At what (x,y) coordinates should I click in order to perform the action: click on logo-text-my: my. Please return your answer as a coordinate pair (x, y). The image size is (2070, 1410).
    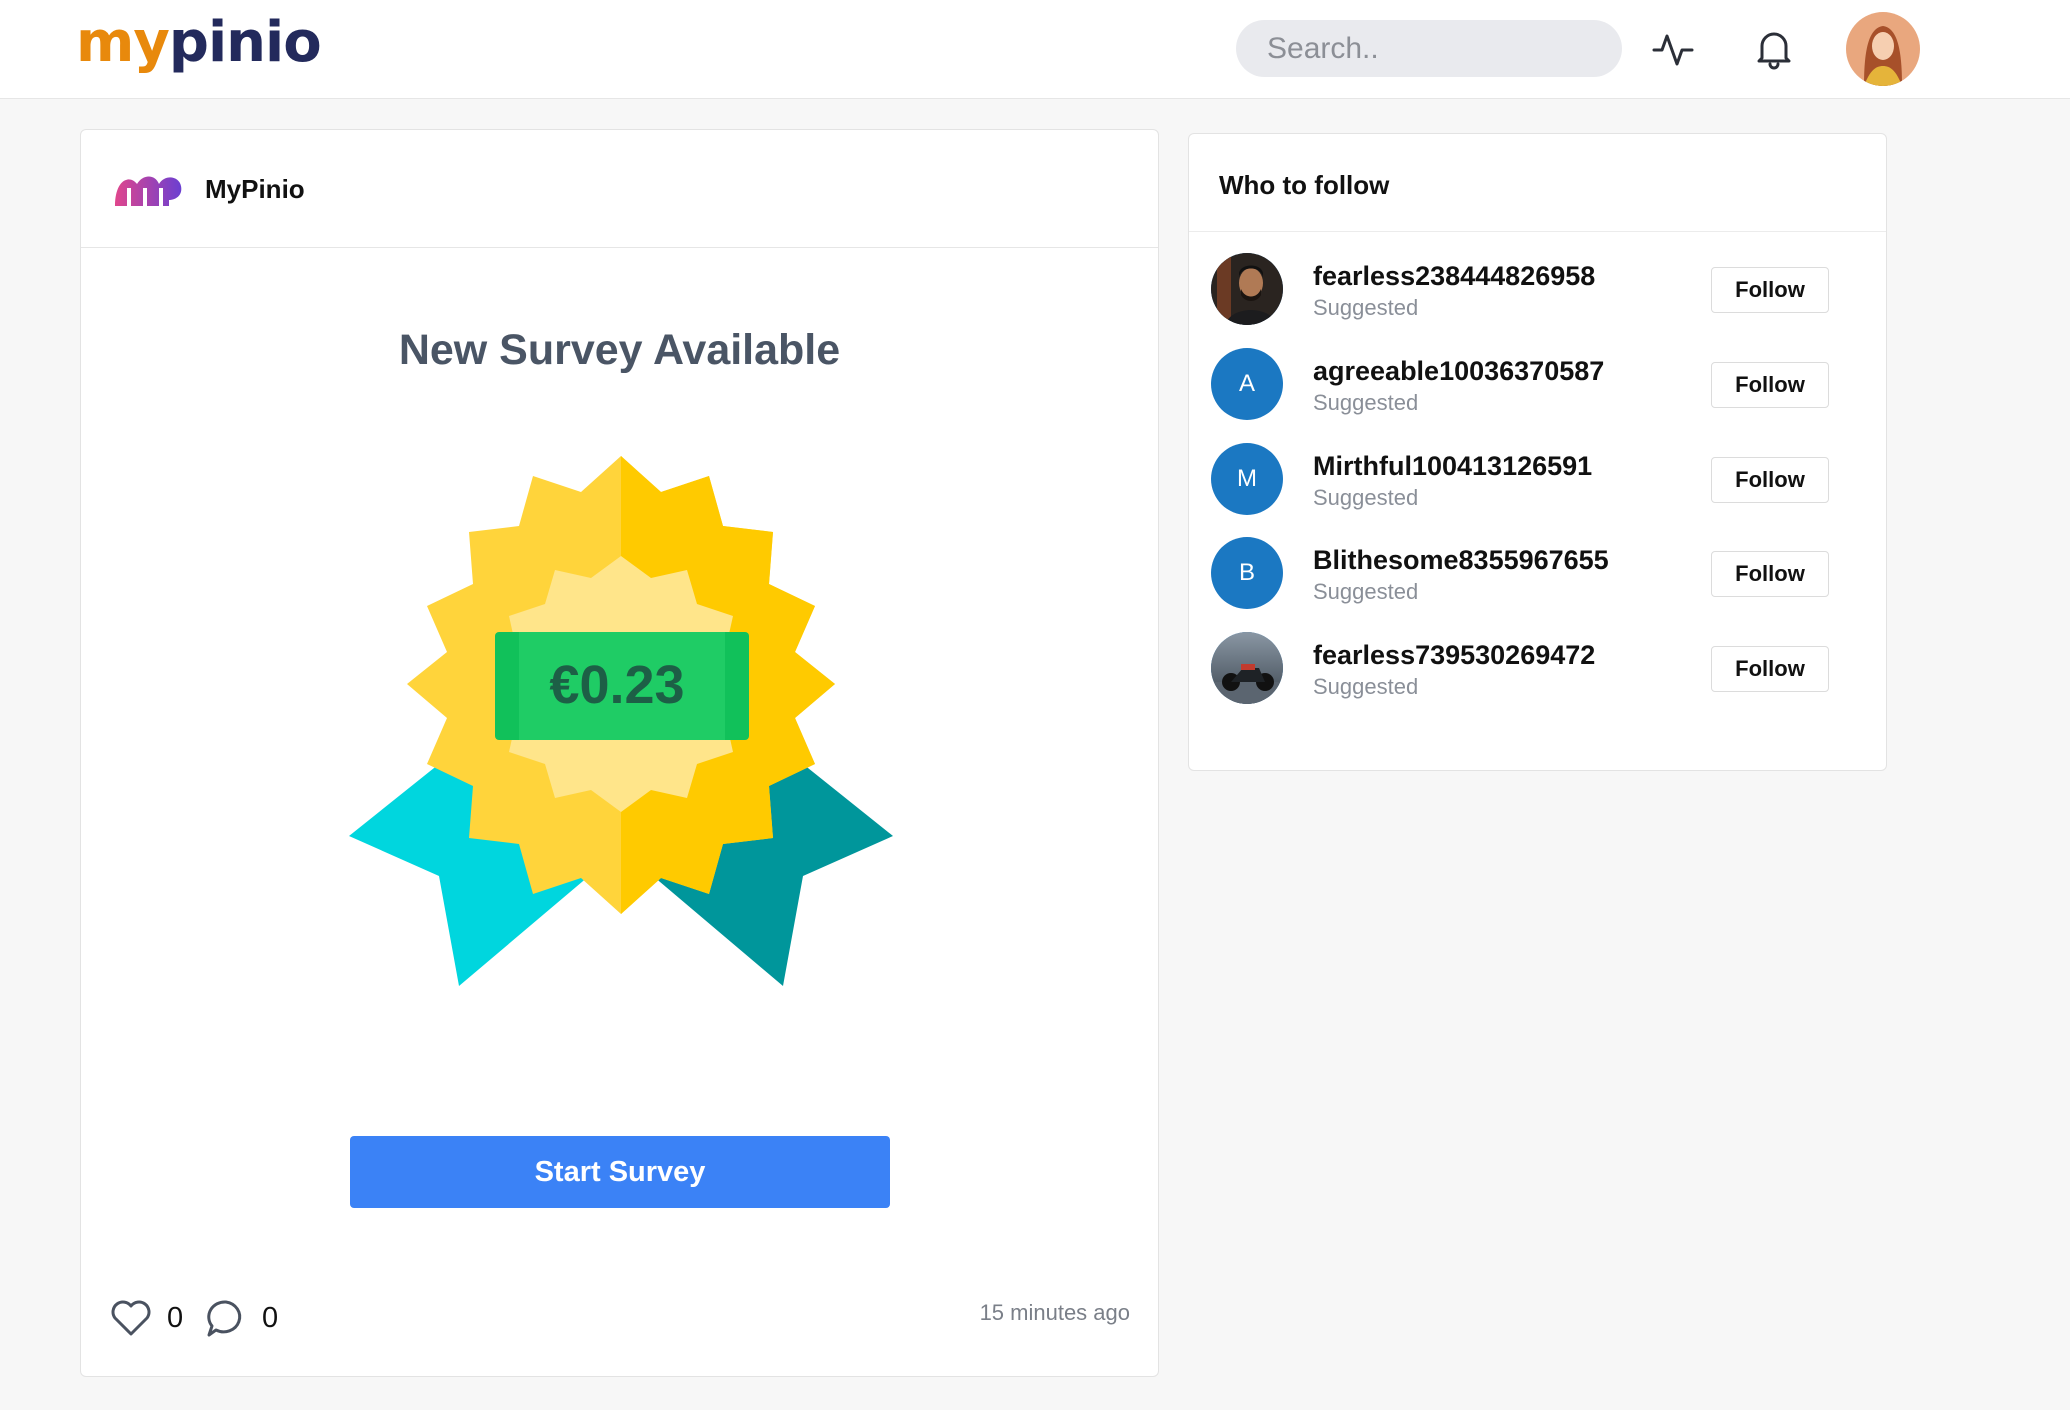
    Looking at the image, I should click on (123, 42).